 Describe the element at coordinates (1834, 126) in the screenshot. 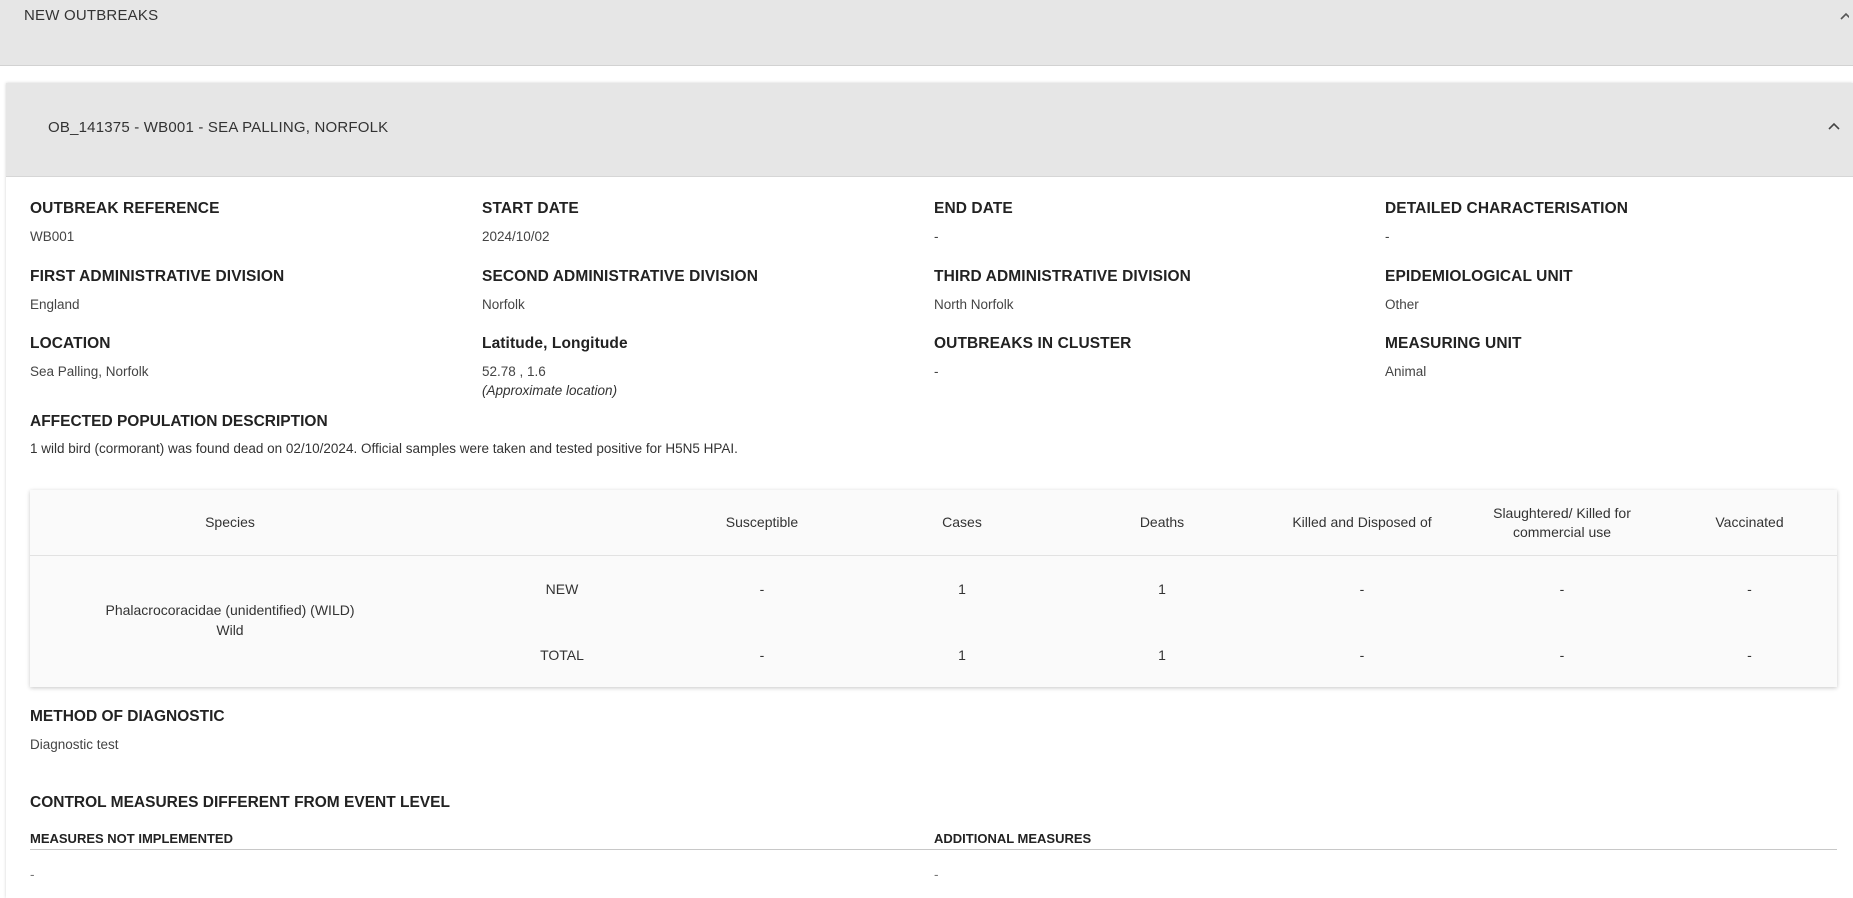

I see `chevron-up-icon` at that location.